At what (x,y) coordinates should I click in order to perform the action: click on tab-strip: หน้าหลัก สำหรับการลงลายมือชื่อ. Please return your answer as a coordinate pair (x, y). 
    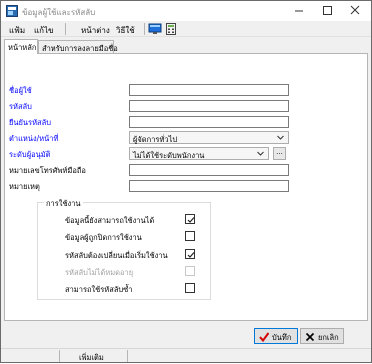
    Looking at the image, I should click on (186, 46).